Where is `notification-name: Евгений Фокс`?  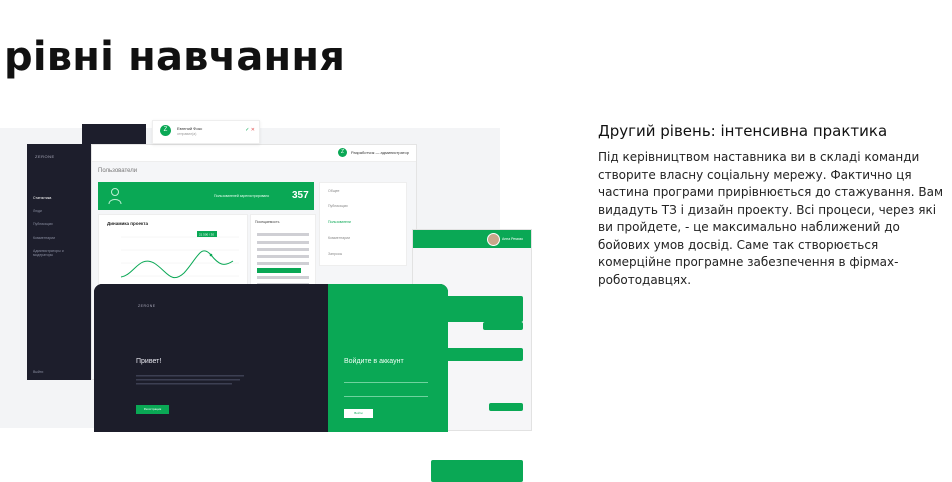
notification-name: Евгений Фокс is located at coordinates (190, 128).